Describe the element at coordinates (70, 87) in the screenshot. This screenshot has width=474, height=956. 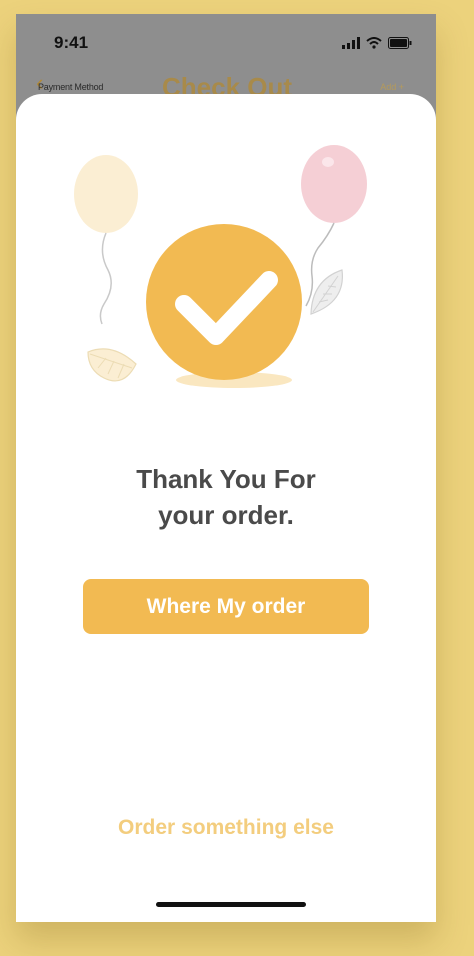
I see `back-label: Payment Method` at that location.